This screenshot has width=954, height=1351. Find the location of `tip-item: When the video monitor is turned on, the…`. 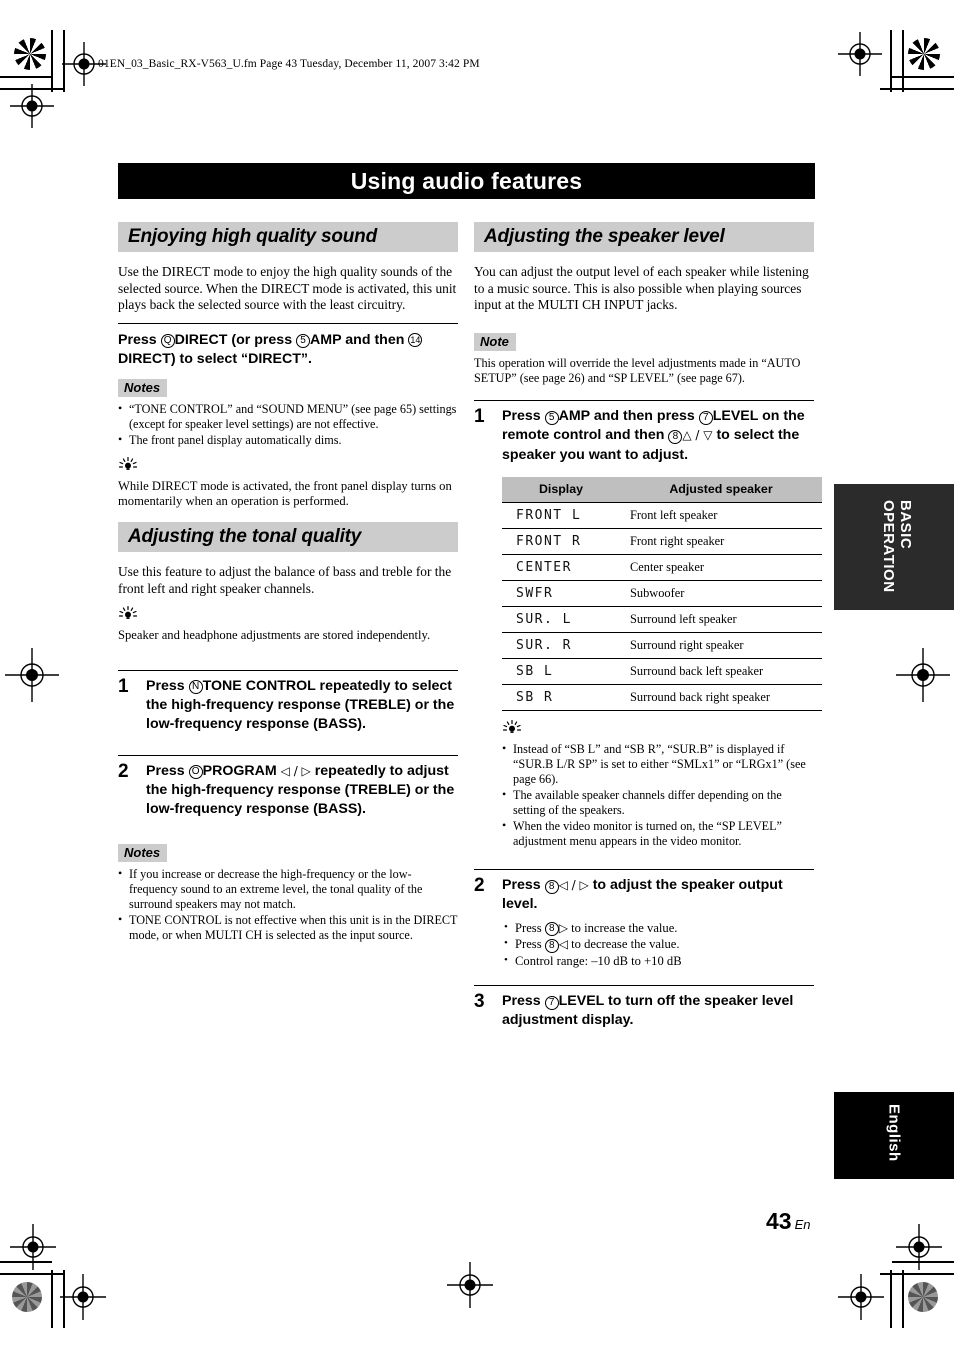

tip-item: When the video monitor is turned on, the… is located at coordinates (658, 833).